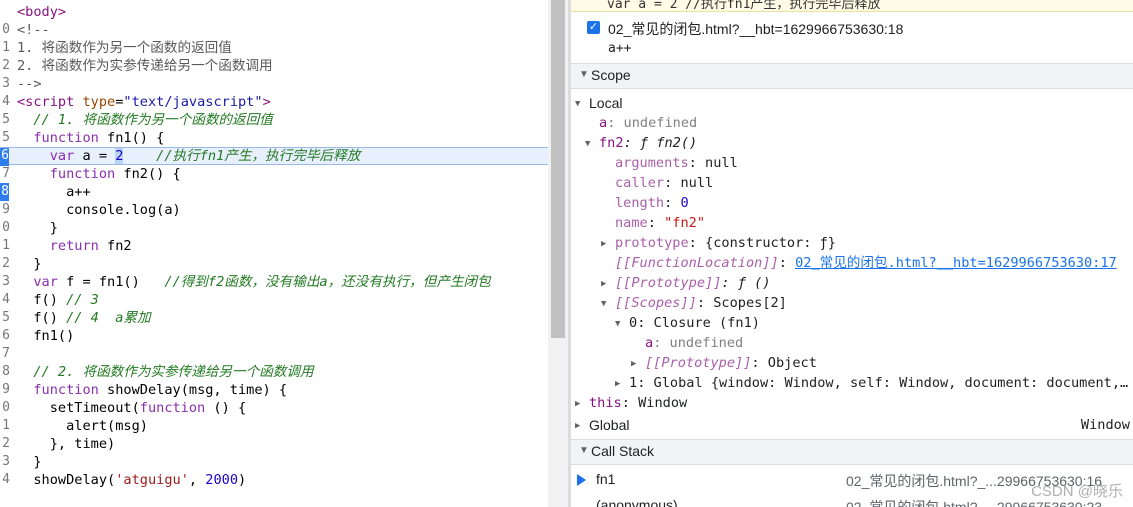 The height and width of the screenshot is (507, 1133). What do you see at coordinates (852, 452) in the screenshot?
I see `call-stack-section-header: ▼ Call Stack` at bounding box center [852, 452].